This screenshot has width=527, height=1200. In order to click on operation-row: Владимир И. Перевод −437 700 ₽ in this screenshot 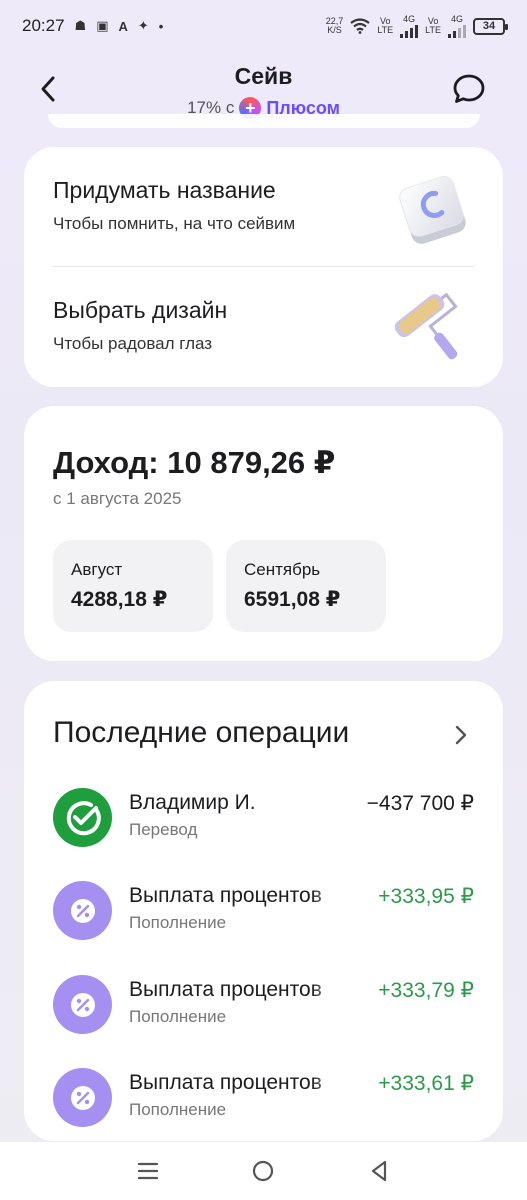, I will do `click(263, 825)`.